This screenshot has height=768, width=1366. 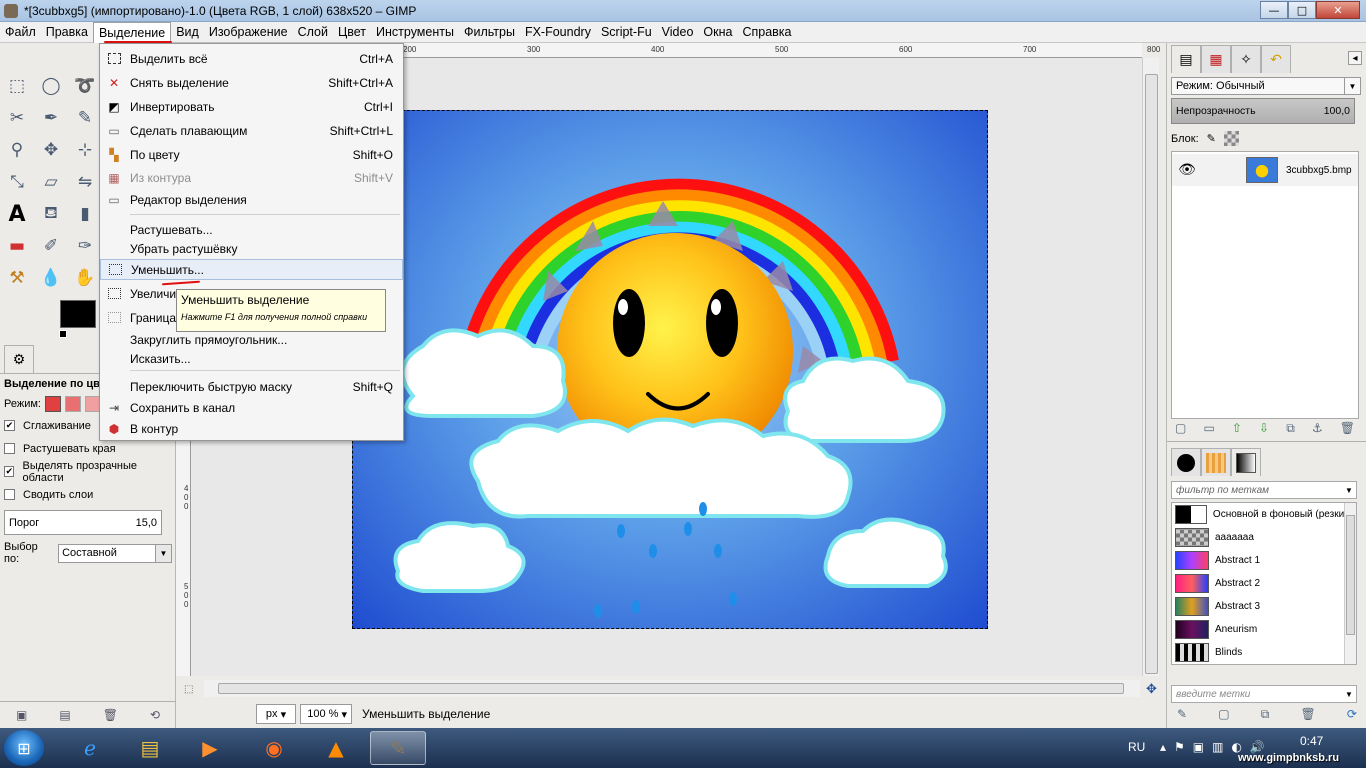 What do you see at coordinates (1237, 428) in the screenshot?
I see `raise-layer-icon: ⇧` at bounding box center [1237, 428].